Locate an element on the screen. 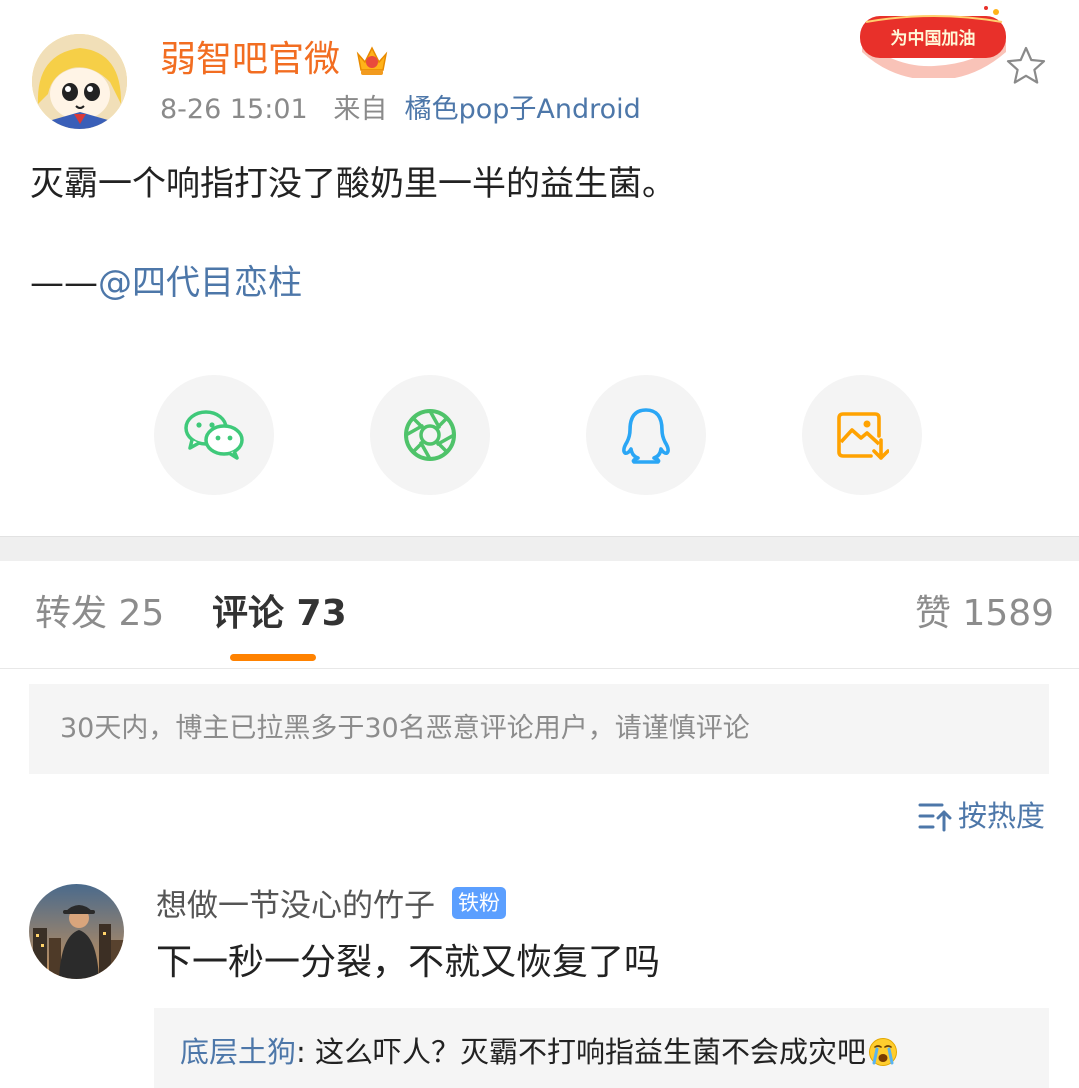 This screenshot has height=1088, width=1079. post-source: 橘色pop子Android is located at coordinates (523, 109).